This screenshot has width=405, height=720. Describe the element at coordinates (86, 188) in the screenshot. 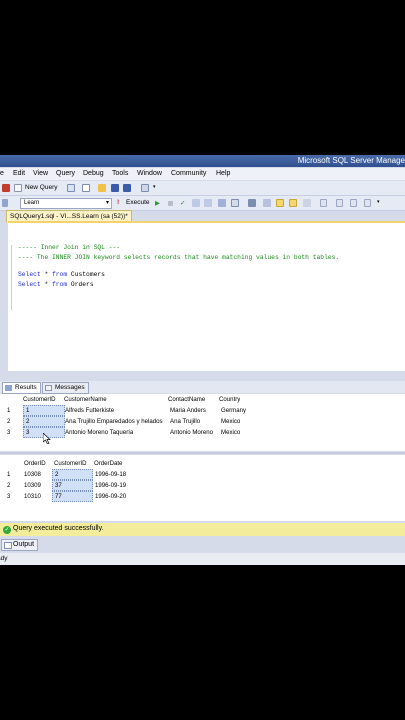

I see `analysis-query-icon` at that location.